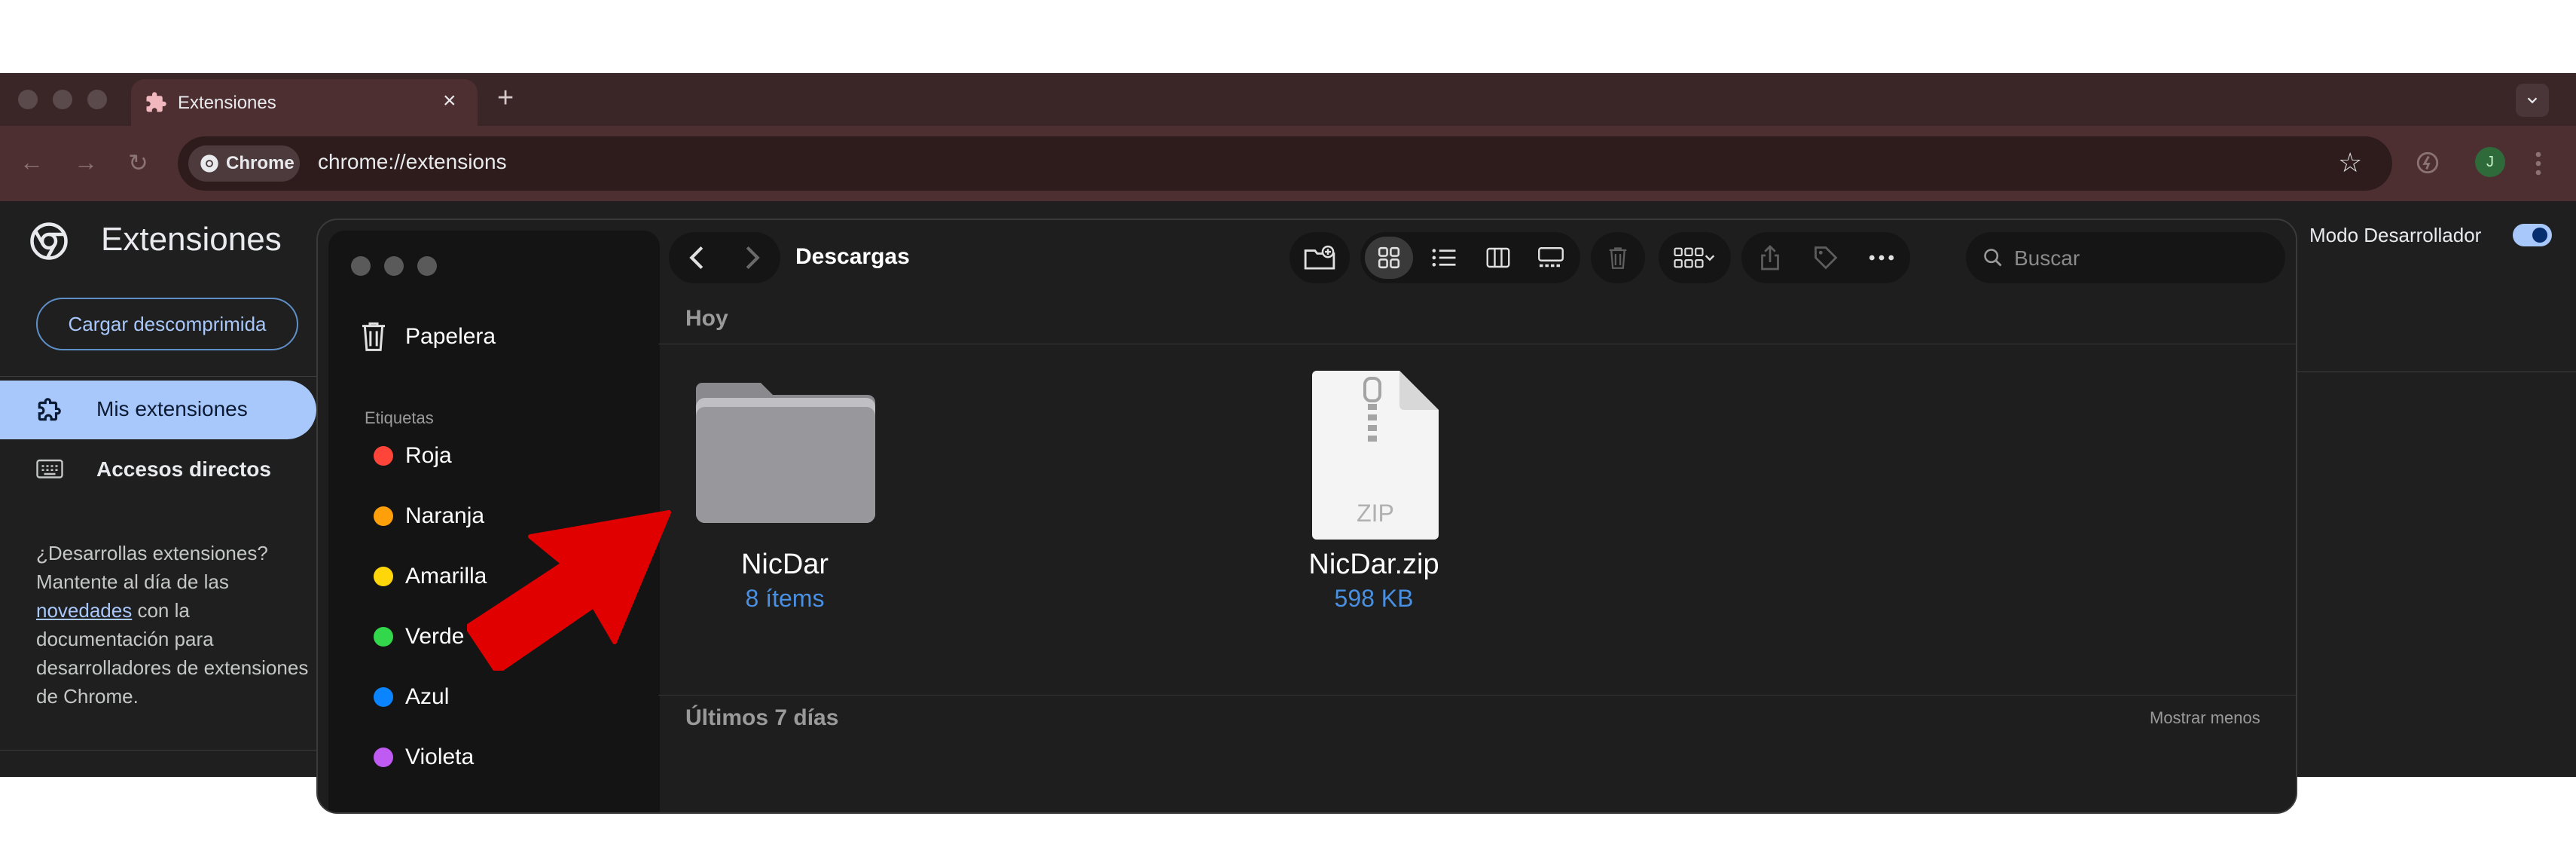 This screenshot has height=850, width=2576. I want to click on sidebar-item-label: Papelera, so click(451, 336).